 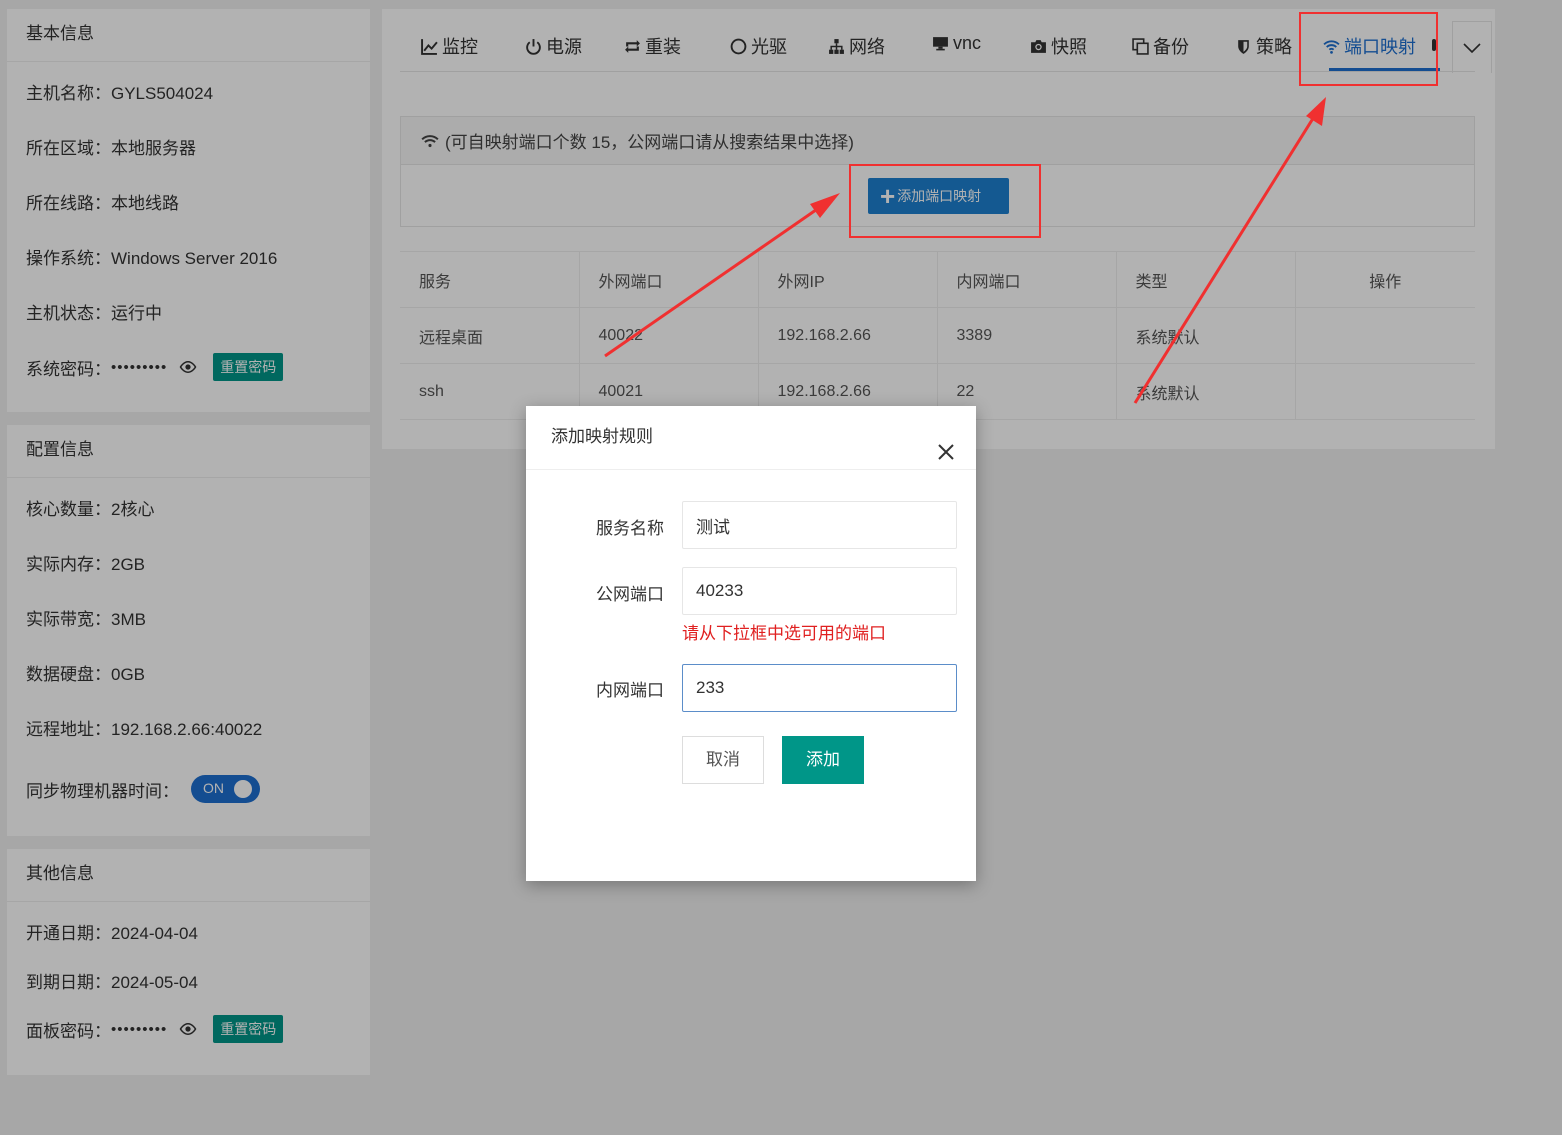 What do you see at coordinates (946, 443) in the screenshot?
I see `close-icon` at bounding box center [946, 443].